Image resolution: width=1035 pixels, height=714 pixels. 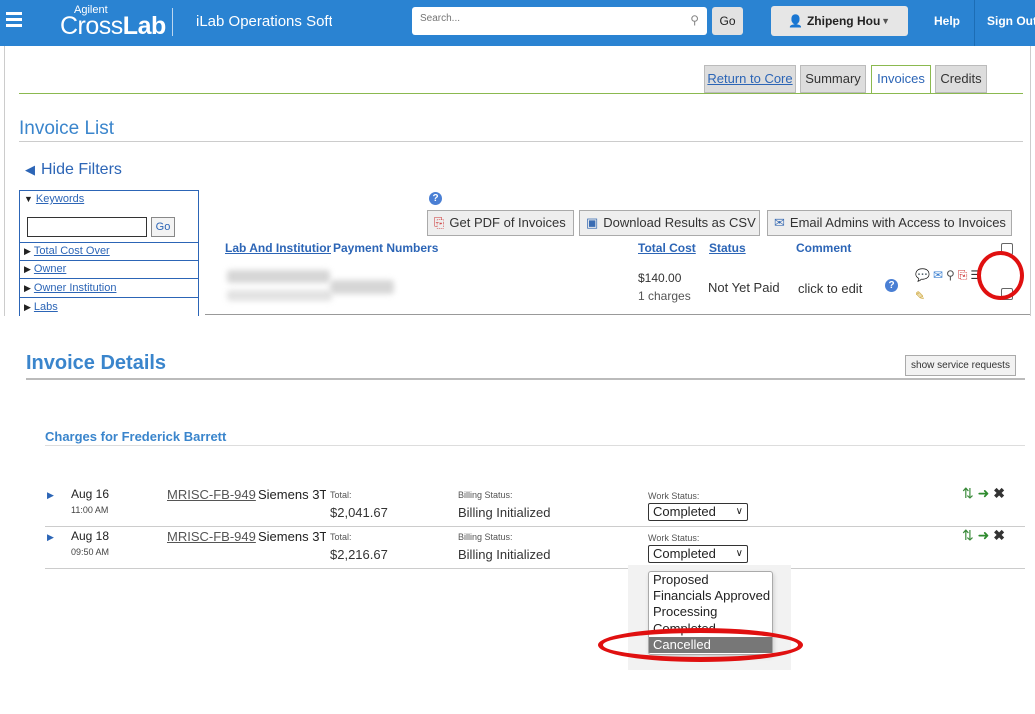 I want to click on option-proposed: Proposed, so click(x=710, y=580).